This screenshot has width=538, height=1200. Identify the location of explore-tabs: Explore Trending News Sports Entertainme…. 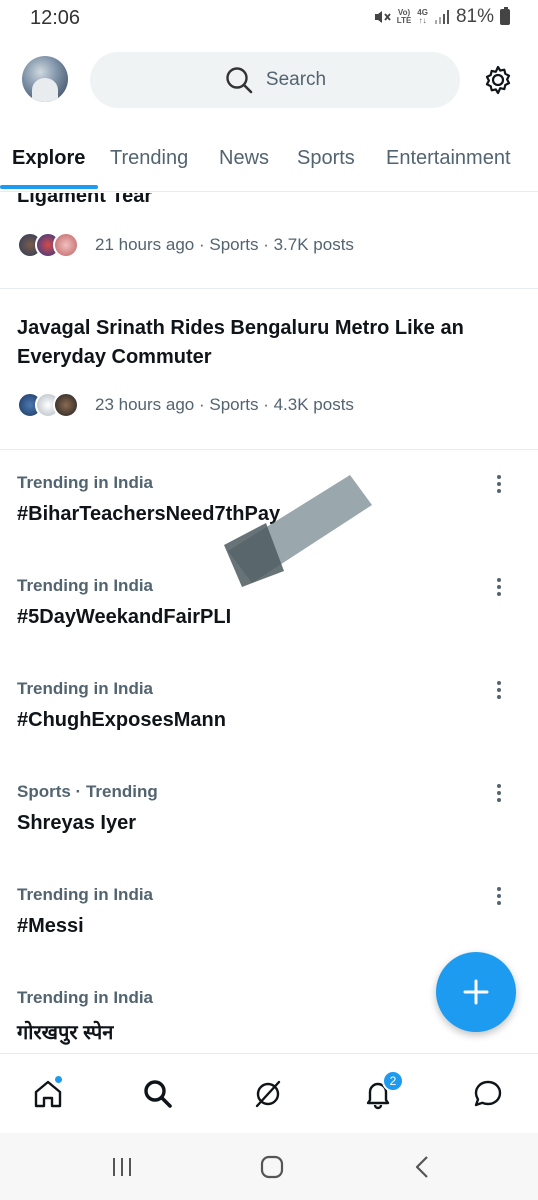
(269, 166).